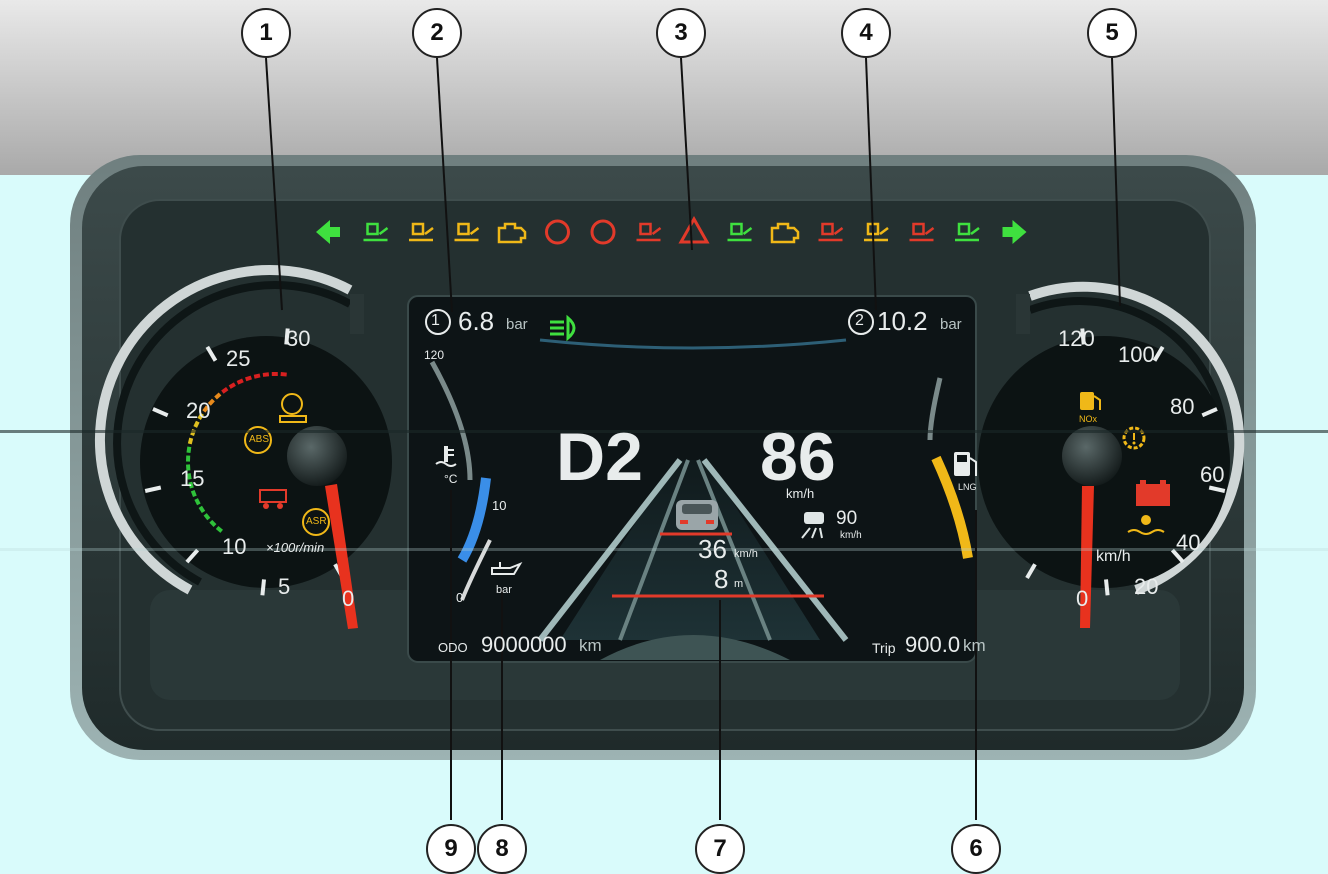 The image size is (1328, 874). I want to click on nox-label: NOx, so click(1088, 419).